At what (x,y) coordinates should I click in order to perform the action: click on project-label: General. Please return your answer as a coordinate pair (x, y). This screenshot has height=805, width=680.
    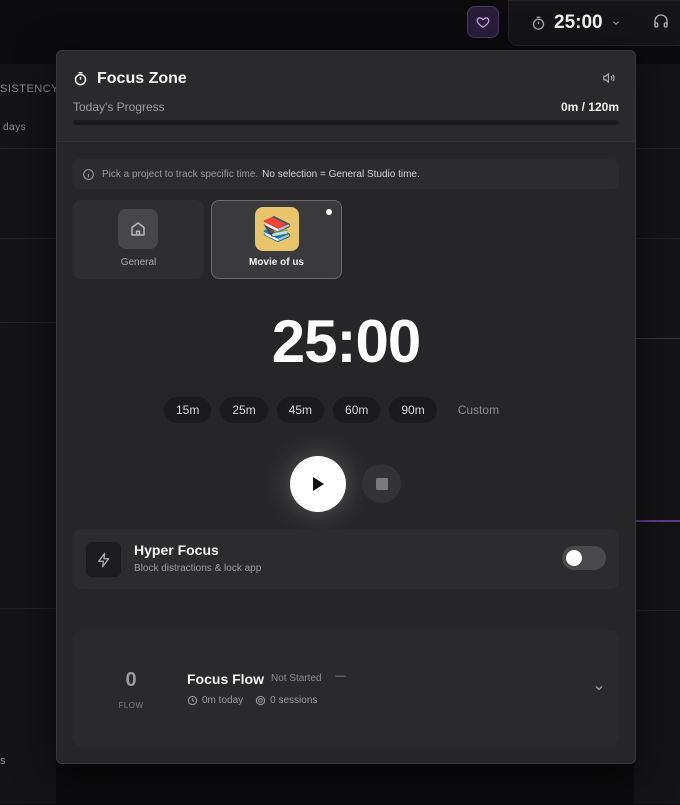
    Looking at the image, I should click on (138, 262).